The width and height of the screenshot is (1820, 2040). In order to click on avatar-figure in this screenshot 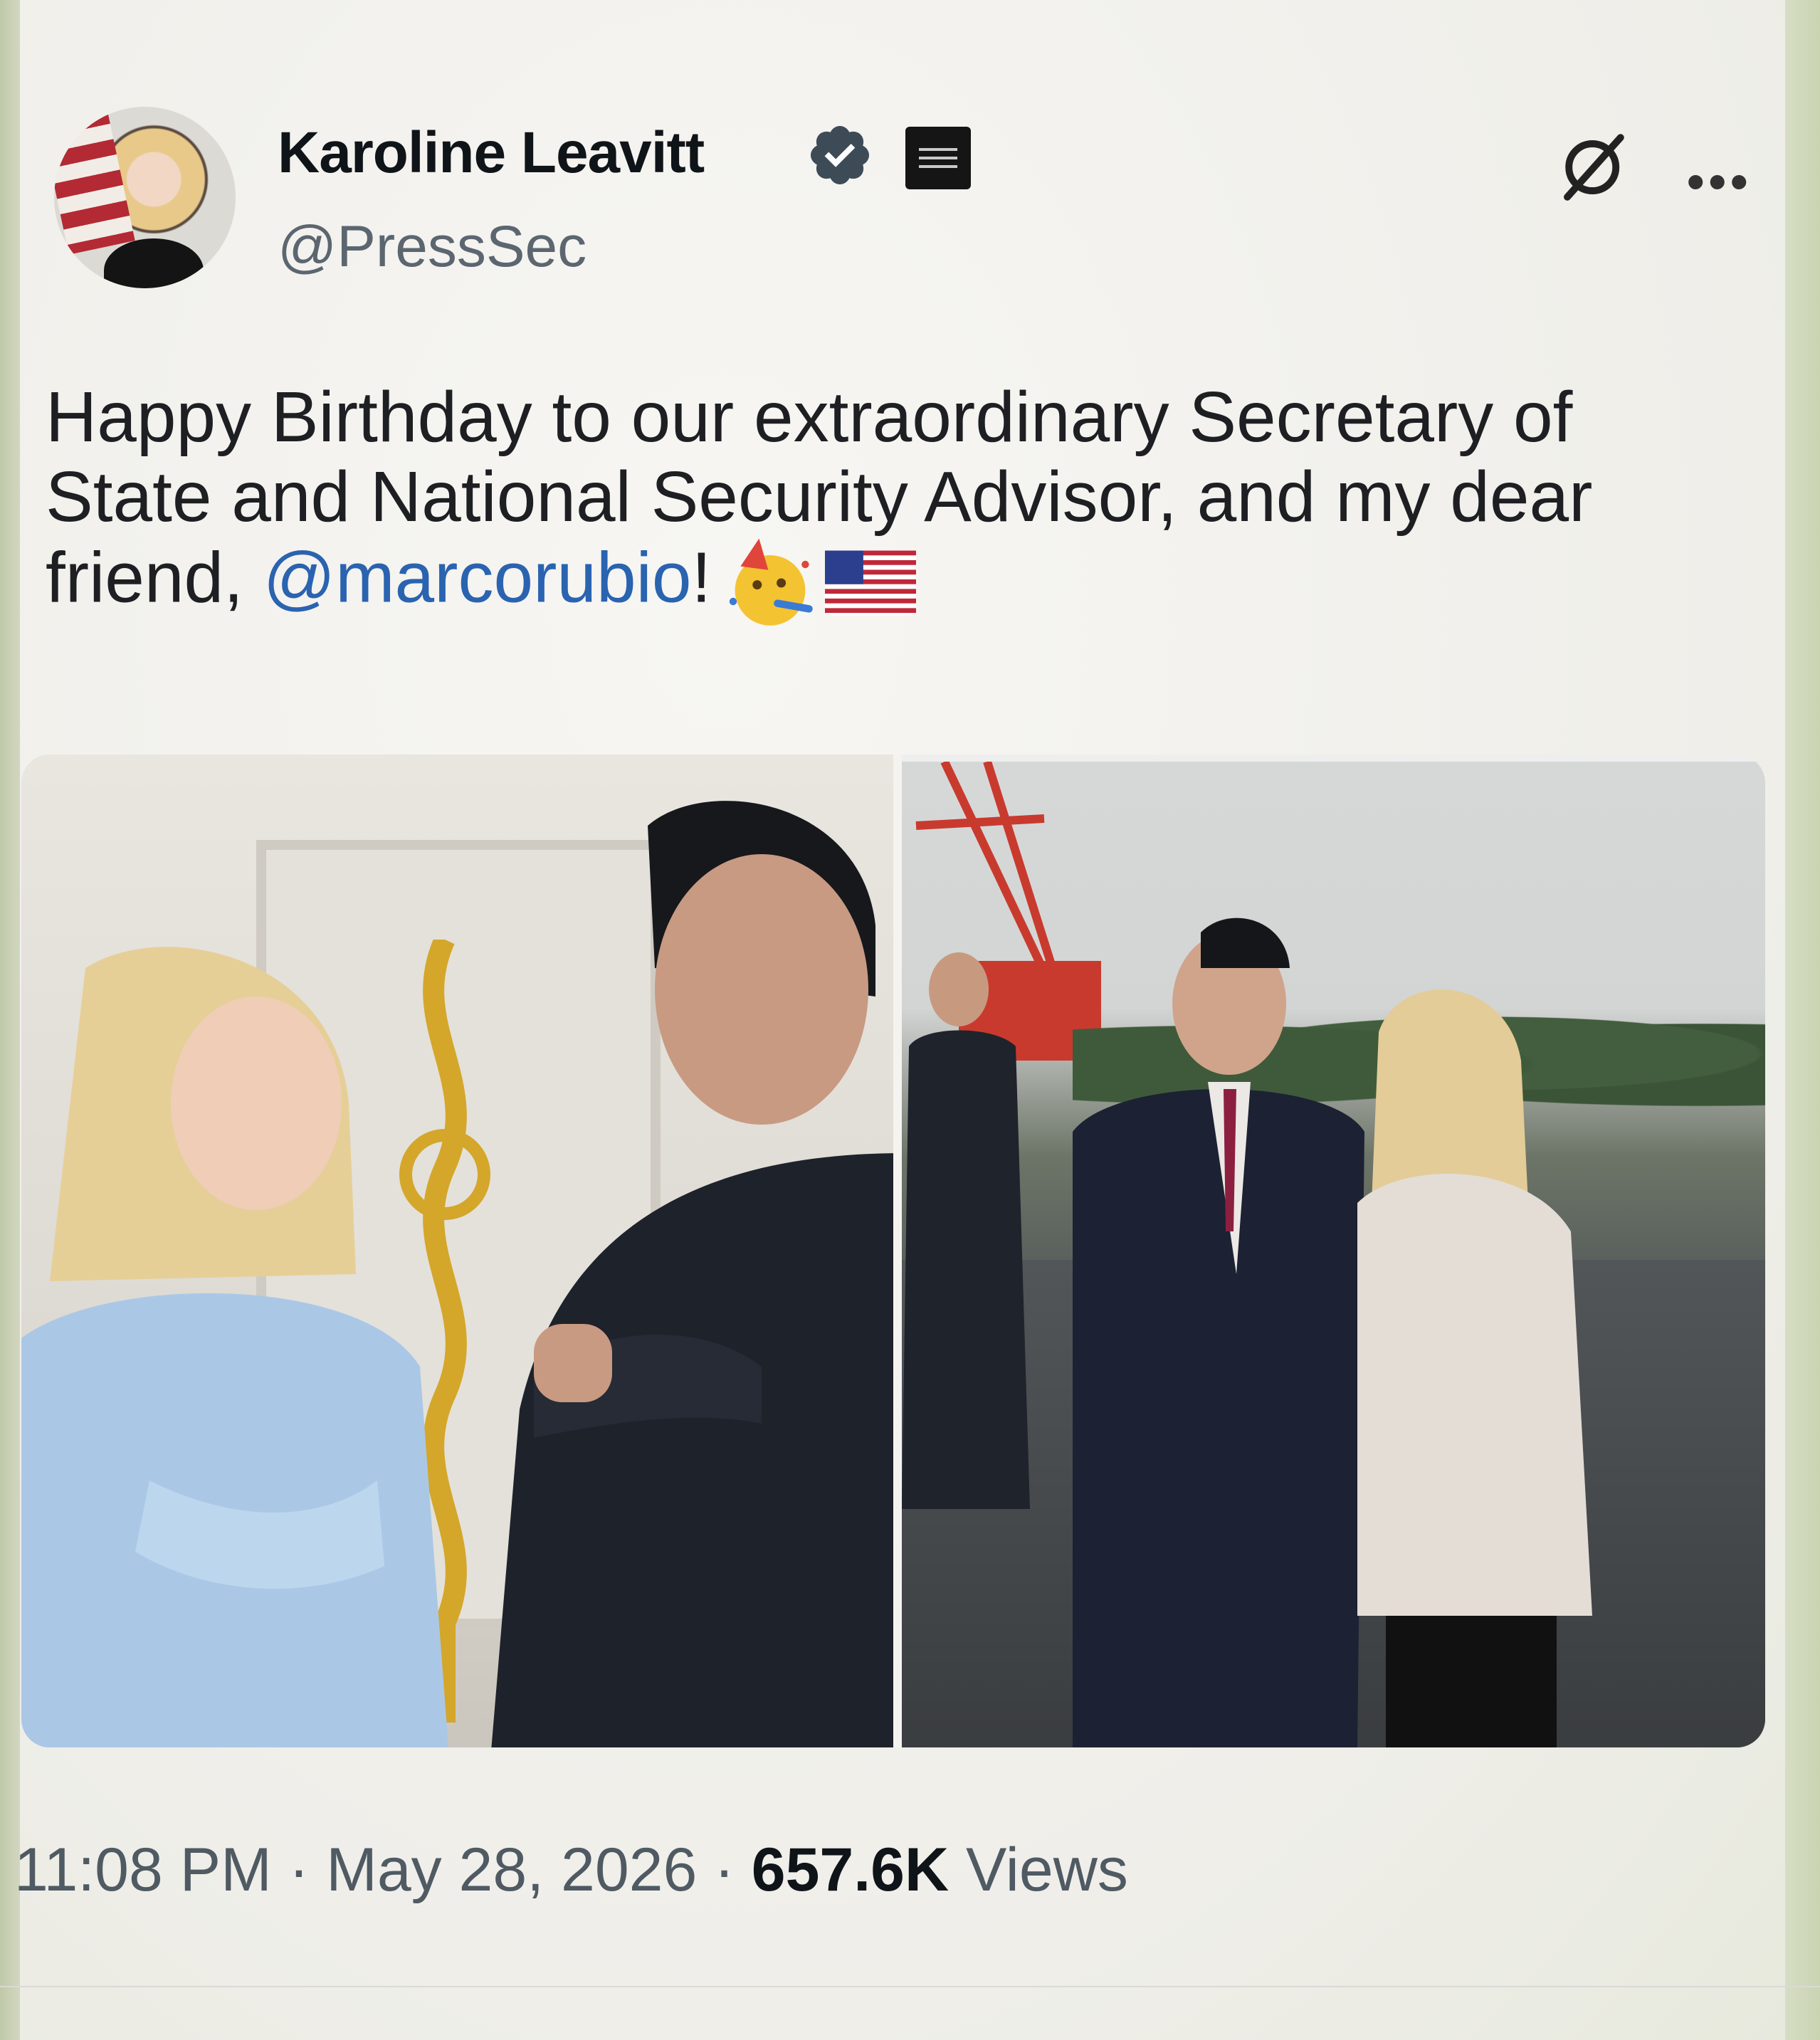, I will do `click(154, 263)`.